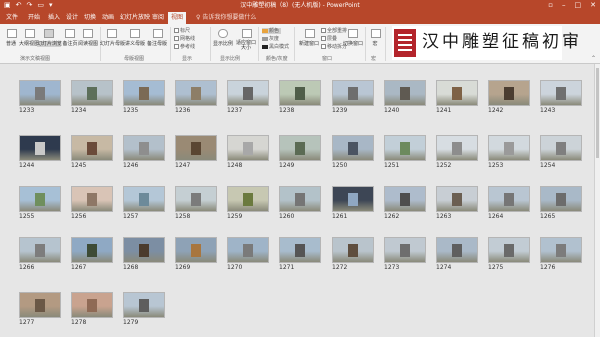  I want to click on slide-thumbnail: 1249, so click(300, 152).